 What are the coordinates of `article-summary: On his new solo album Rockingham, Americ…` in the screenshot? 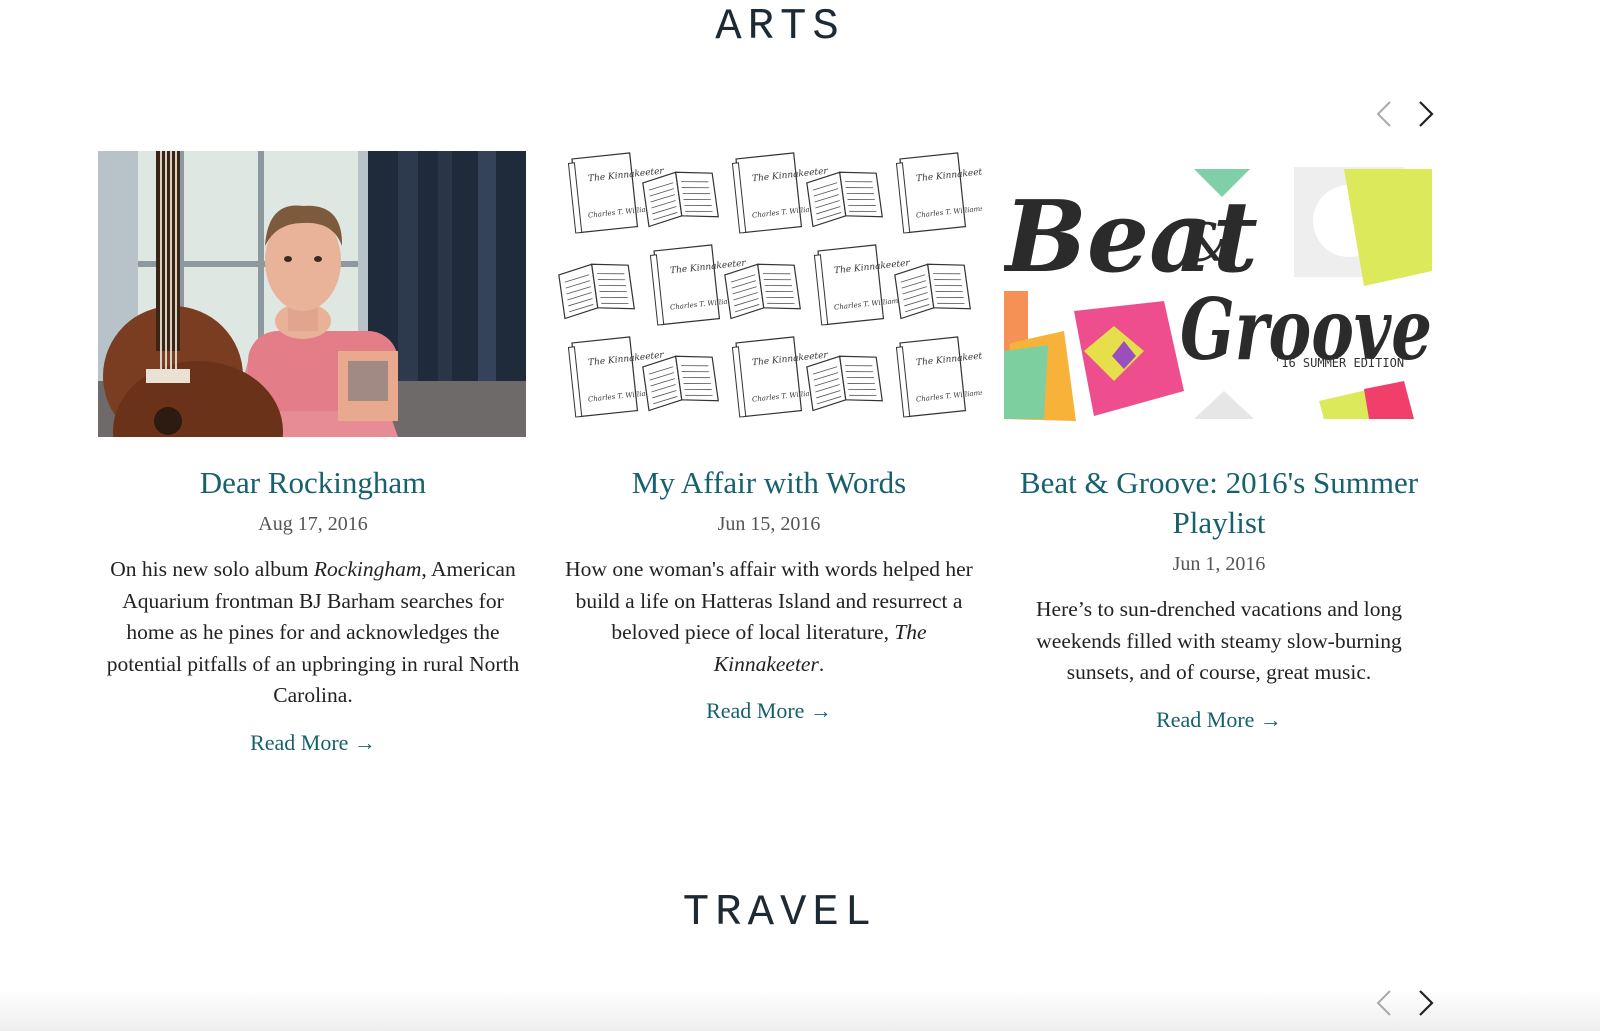 It's located at (313, 632).